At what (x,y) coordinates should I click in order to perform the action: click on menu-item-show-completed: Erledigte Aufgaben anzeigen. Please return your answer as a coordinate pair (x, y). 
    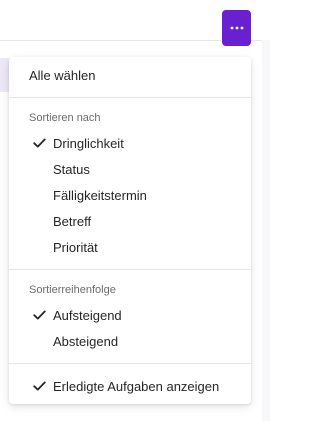
    Looking at the image, I should click on (130, 386).